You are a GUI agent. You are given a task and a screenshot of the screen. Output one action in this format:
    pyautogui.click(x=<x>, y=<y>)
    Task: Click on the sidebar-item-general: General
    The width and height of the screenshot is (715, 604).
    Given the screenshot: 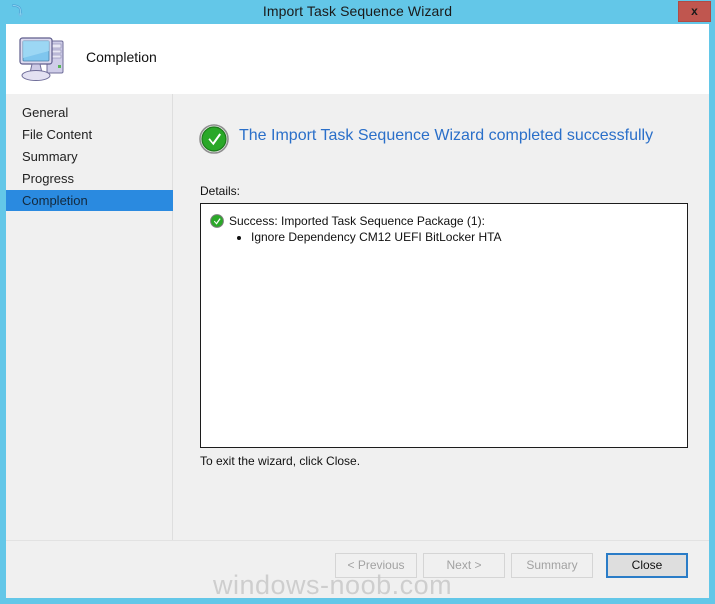 What is the action you would take?
    pyautogui.click(x=89, y=112)
    